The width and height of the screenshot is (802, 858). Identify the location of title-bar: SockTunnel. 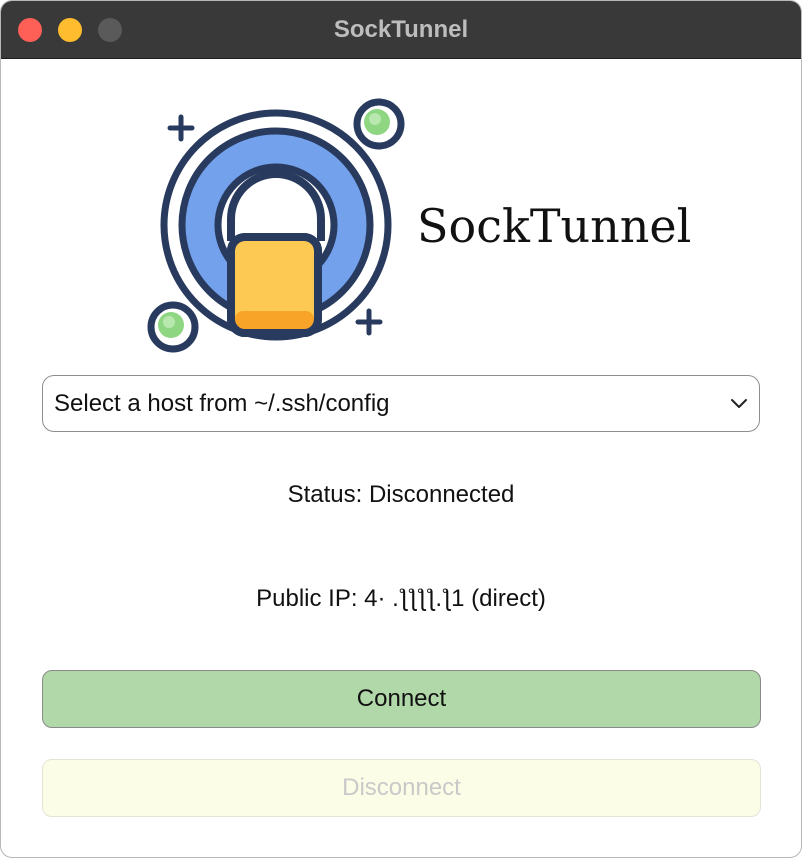
(401, 30).